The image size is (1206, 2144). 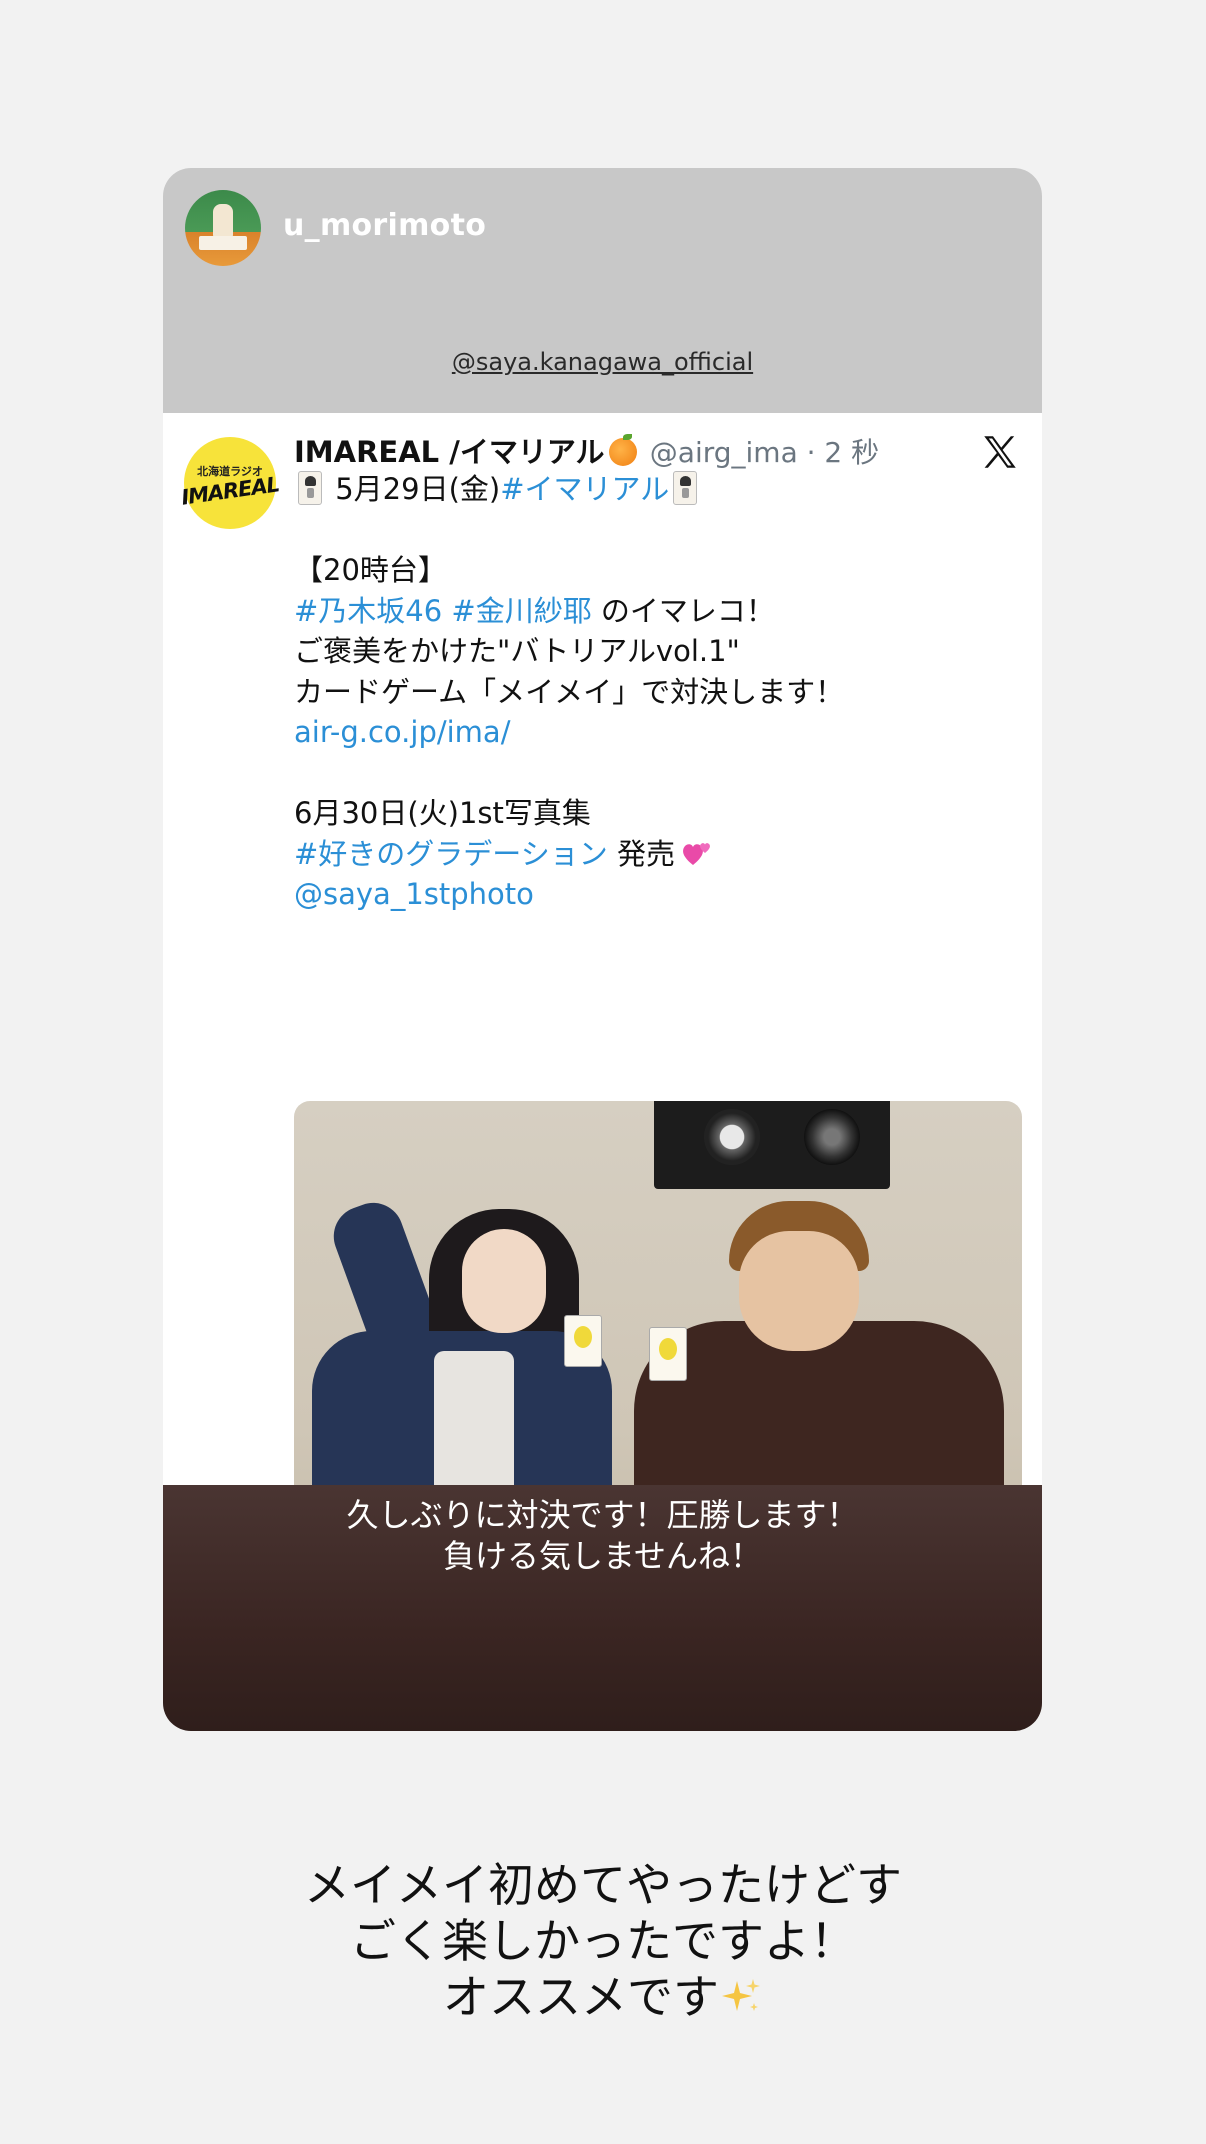 What do you see at coordinates (581, 1997) in the screenshot?
I see `bottom-line-3-text: オススメです` at bounding box center [581, 1997].